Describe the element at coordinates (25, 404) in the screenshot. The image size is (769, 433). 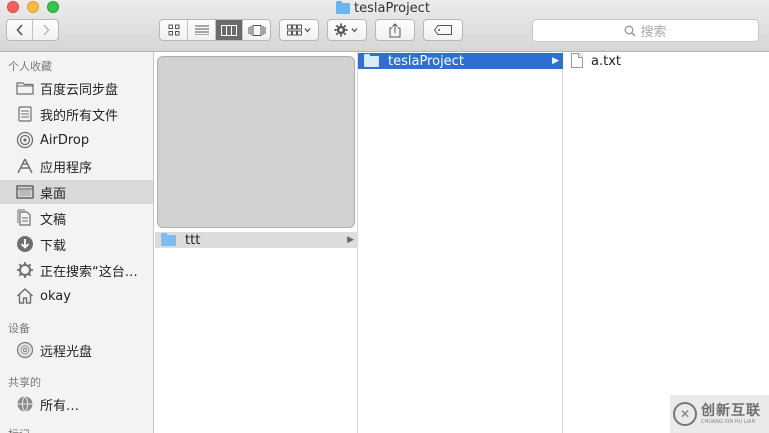
I see `network-icon` at that location.